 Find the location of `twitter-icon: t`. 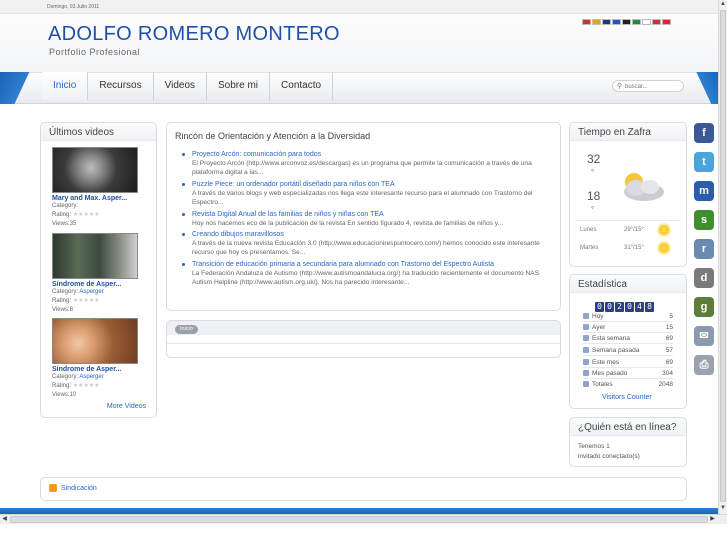

twitter-icon: t is located at coordinates (704, 162).